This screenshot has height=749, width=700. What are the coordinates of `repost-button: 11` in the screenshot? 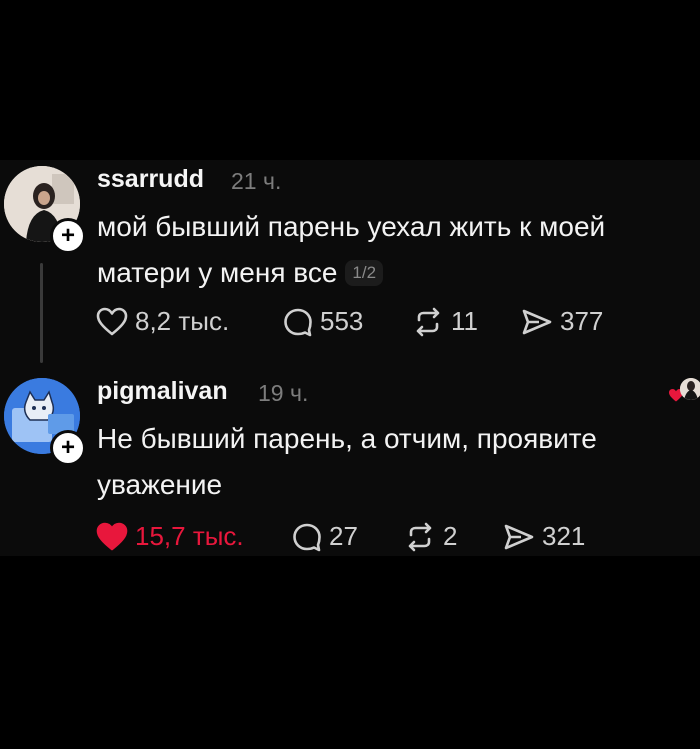 It's located at (445, 321).